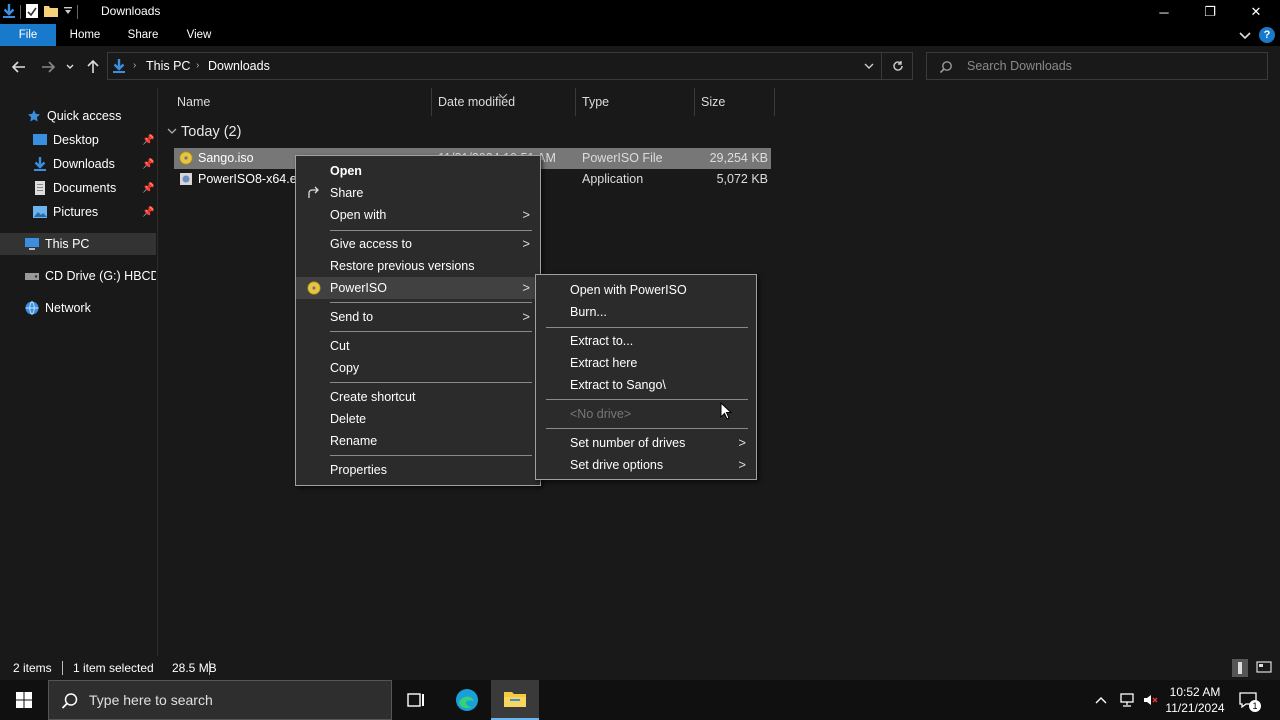 The height and width of the screenshot is (720, 1280). What do you see at coordinates (78, 276) in the screenshot?
I see `nav-cd-drive: CD Drive (G:) HBCD_PE_x64` at bounding box center [78, 276].